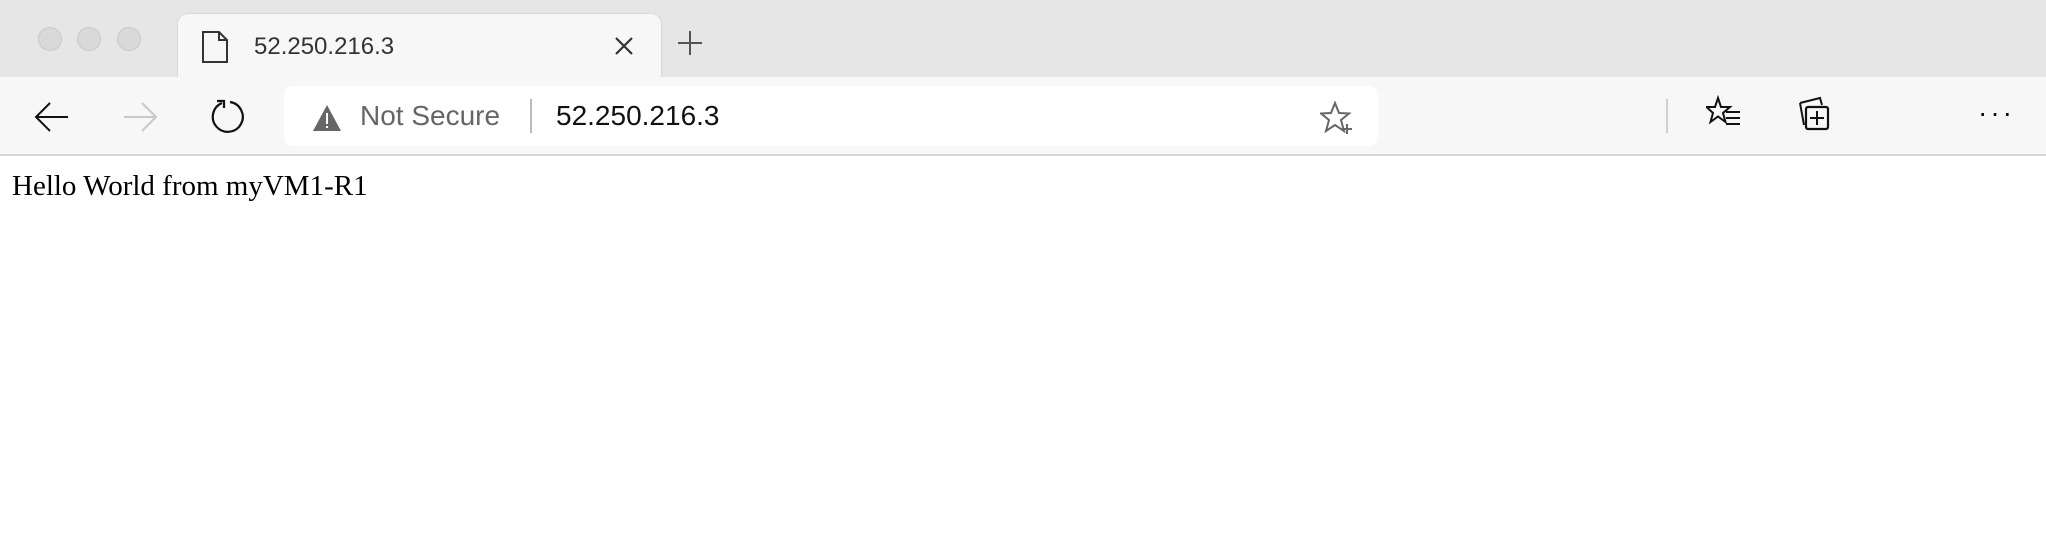 This screenshot has height=548, width=2046. Describe the element at coordinates (638, 116) in the screenshot. I see `url-text: 52.250.216.3` at that location.